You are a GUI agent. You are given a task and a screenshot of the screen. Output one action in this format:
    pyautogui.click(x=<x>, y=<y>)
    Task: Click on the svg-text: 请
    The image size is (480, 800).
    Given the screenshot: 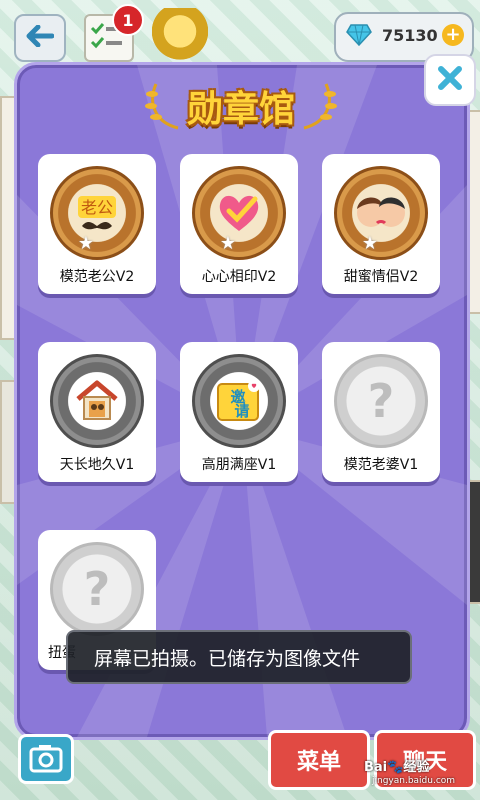 What is the action you would take?
    pyautogui.click(x=241, y=411)
    